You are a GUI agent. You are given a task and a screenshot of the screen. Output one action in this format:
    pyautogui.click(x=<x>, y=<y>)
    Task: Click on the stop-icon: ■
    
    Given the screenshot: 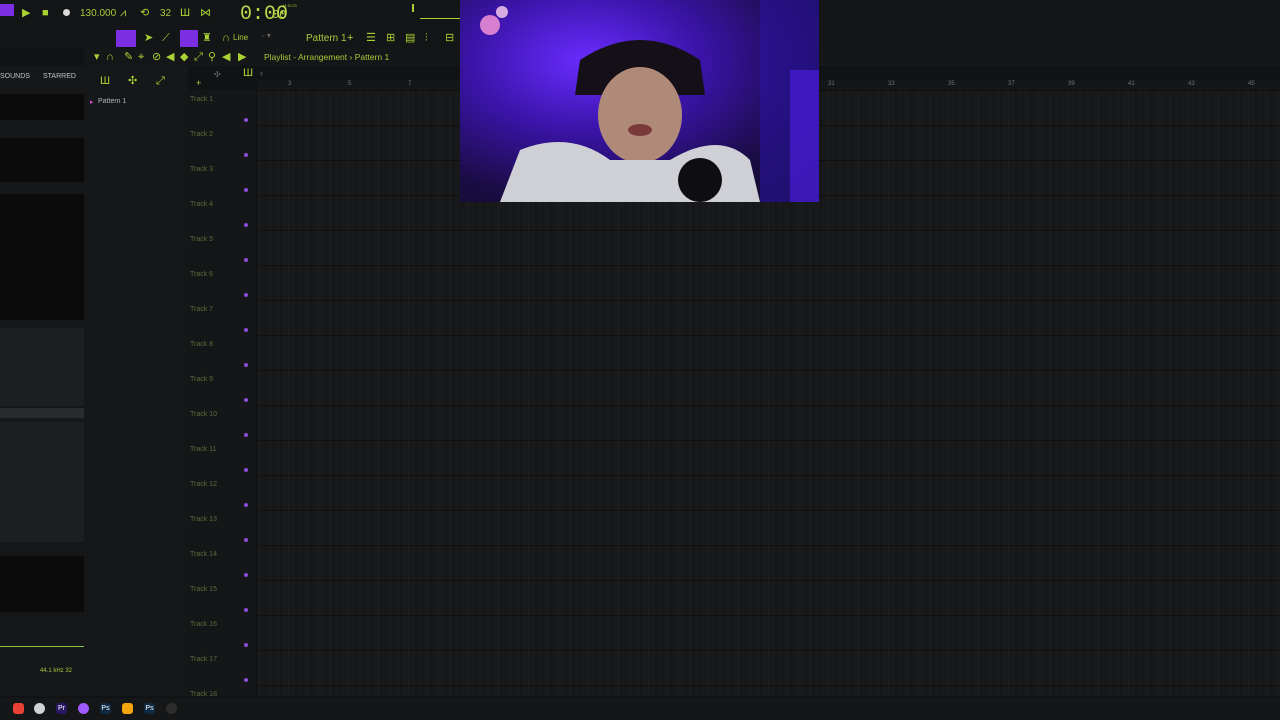 What is the action you would take?
    pyautogui.click(x=45, y=13)
    